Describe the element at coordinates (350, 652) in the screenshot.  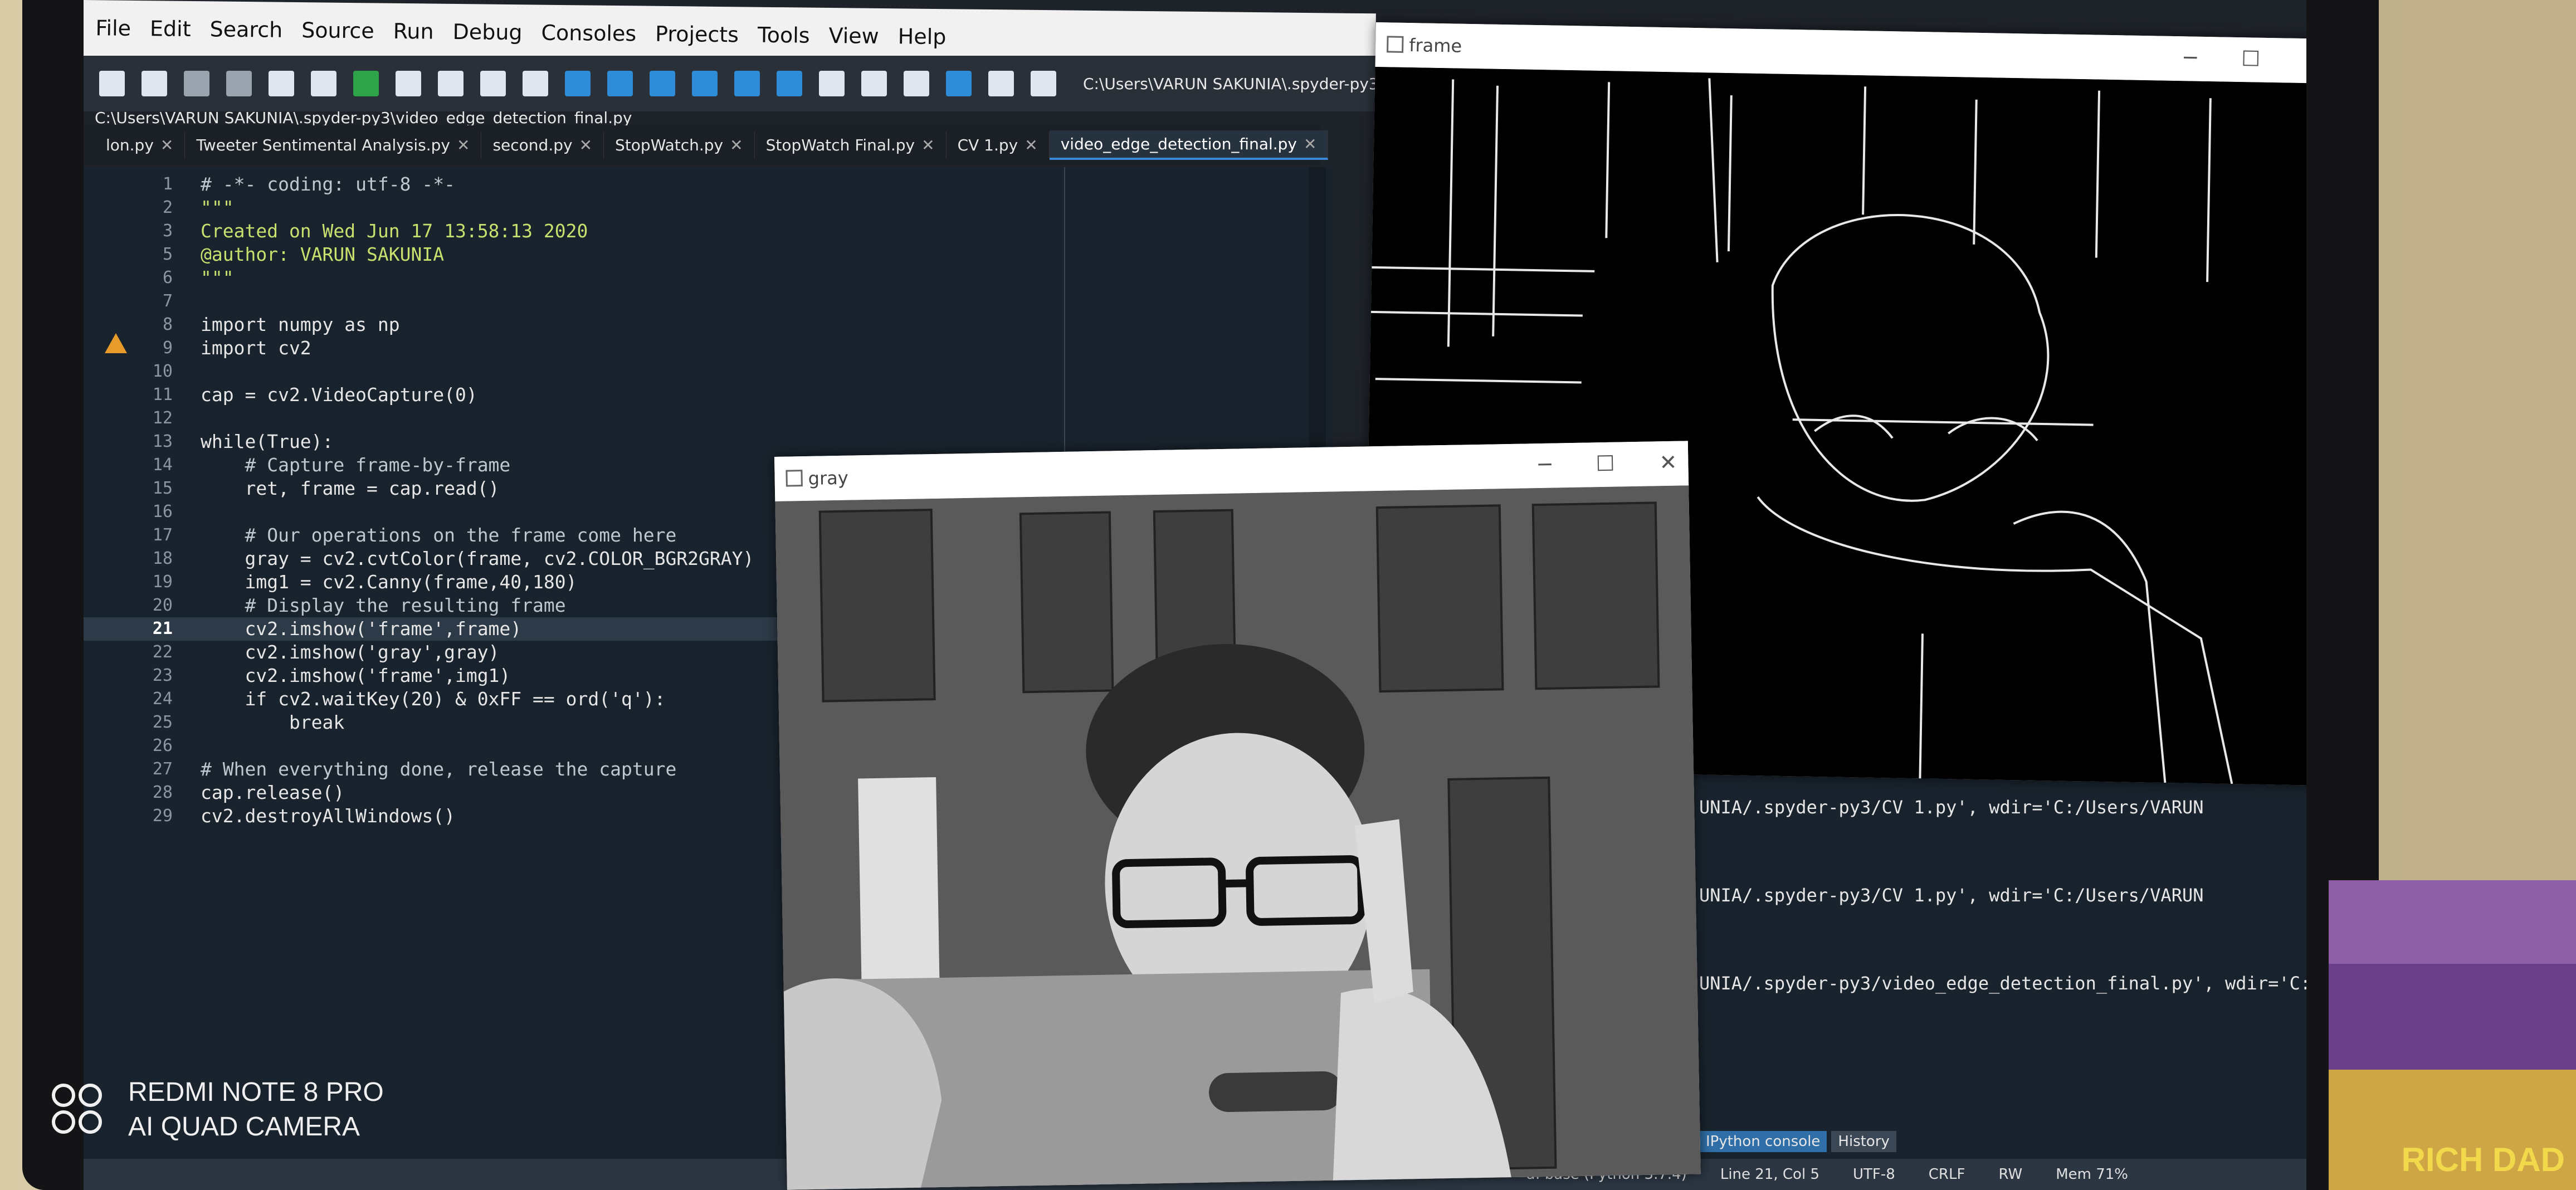
I see `code-text: cv2.imshow('gray',gray)` at that location.